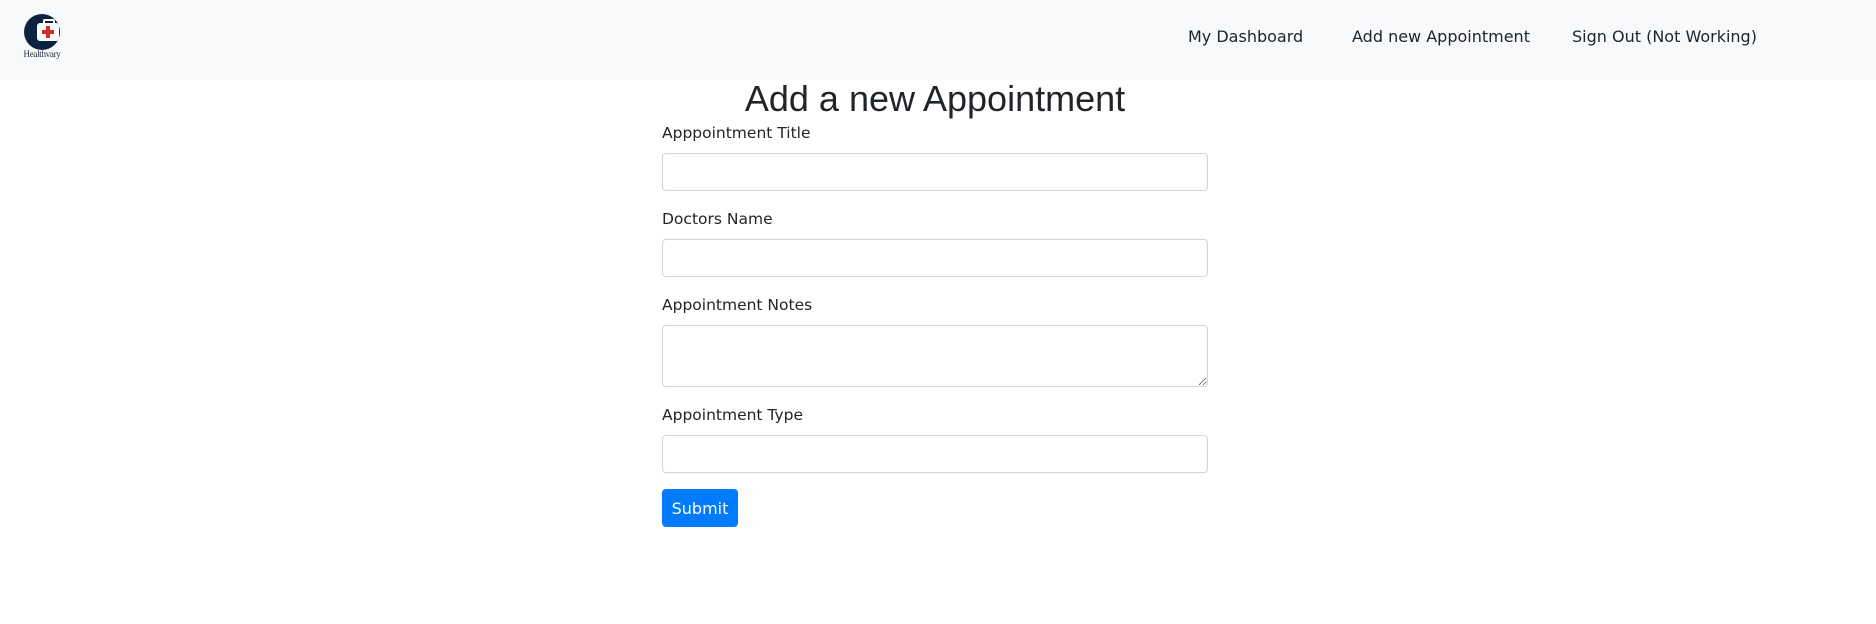 This screenshot has width=1876, height=624. I want to click on appointment-title-label: Apppointment Title, so click(736, 133).